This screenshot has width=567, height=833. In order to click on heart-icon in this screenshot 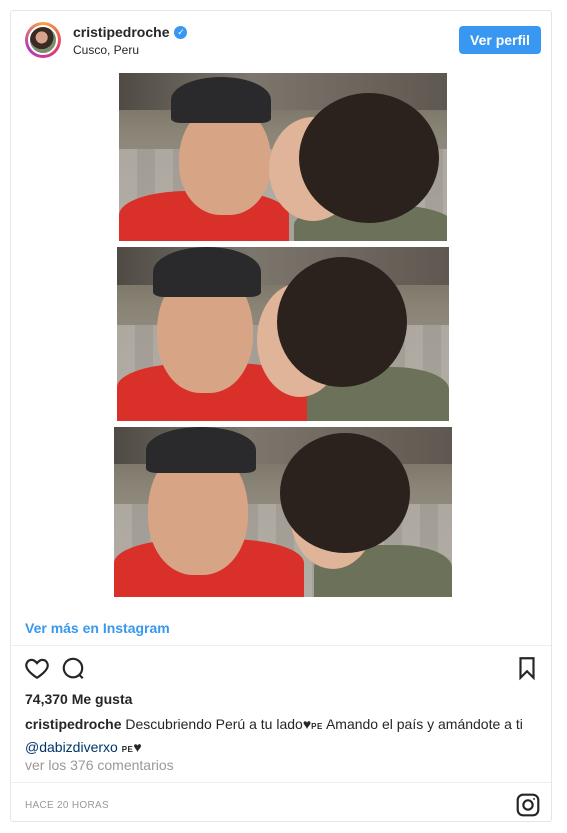, I will do `click(37, 669)`.